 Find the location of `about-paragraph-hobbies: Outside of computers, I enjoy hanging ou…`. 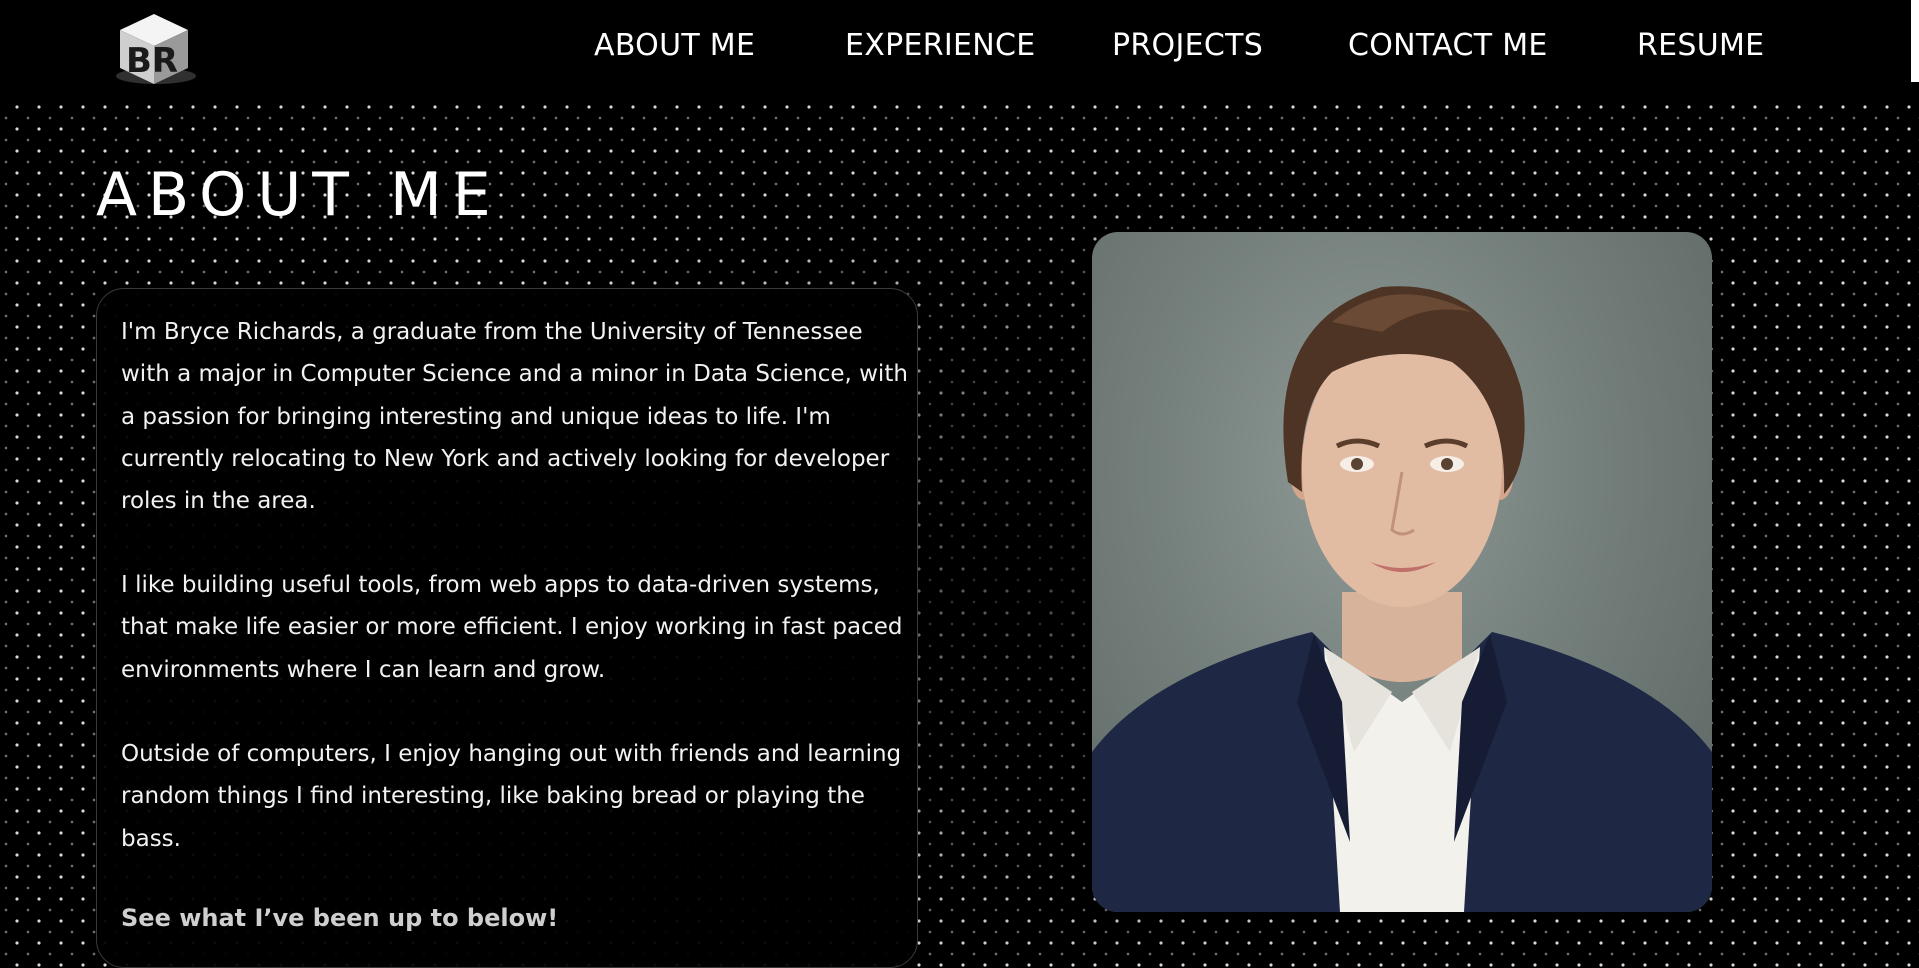

about-paragraph-hobbies: Outside of computers, I enjoy hanging ou… is located at coordinates (511, 796).